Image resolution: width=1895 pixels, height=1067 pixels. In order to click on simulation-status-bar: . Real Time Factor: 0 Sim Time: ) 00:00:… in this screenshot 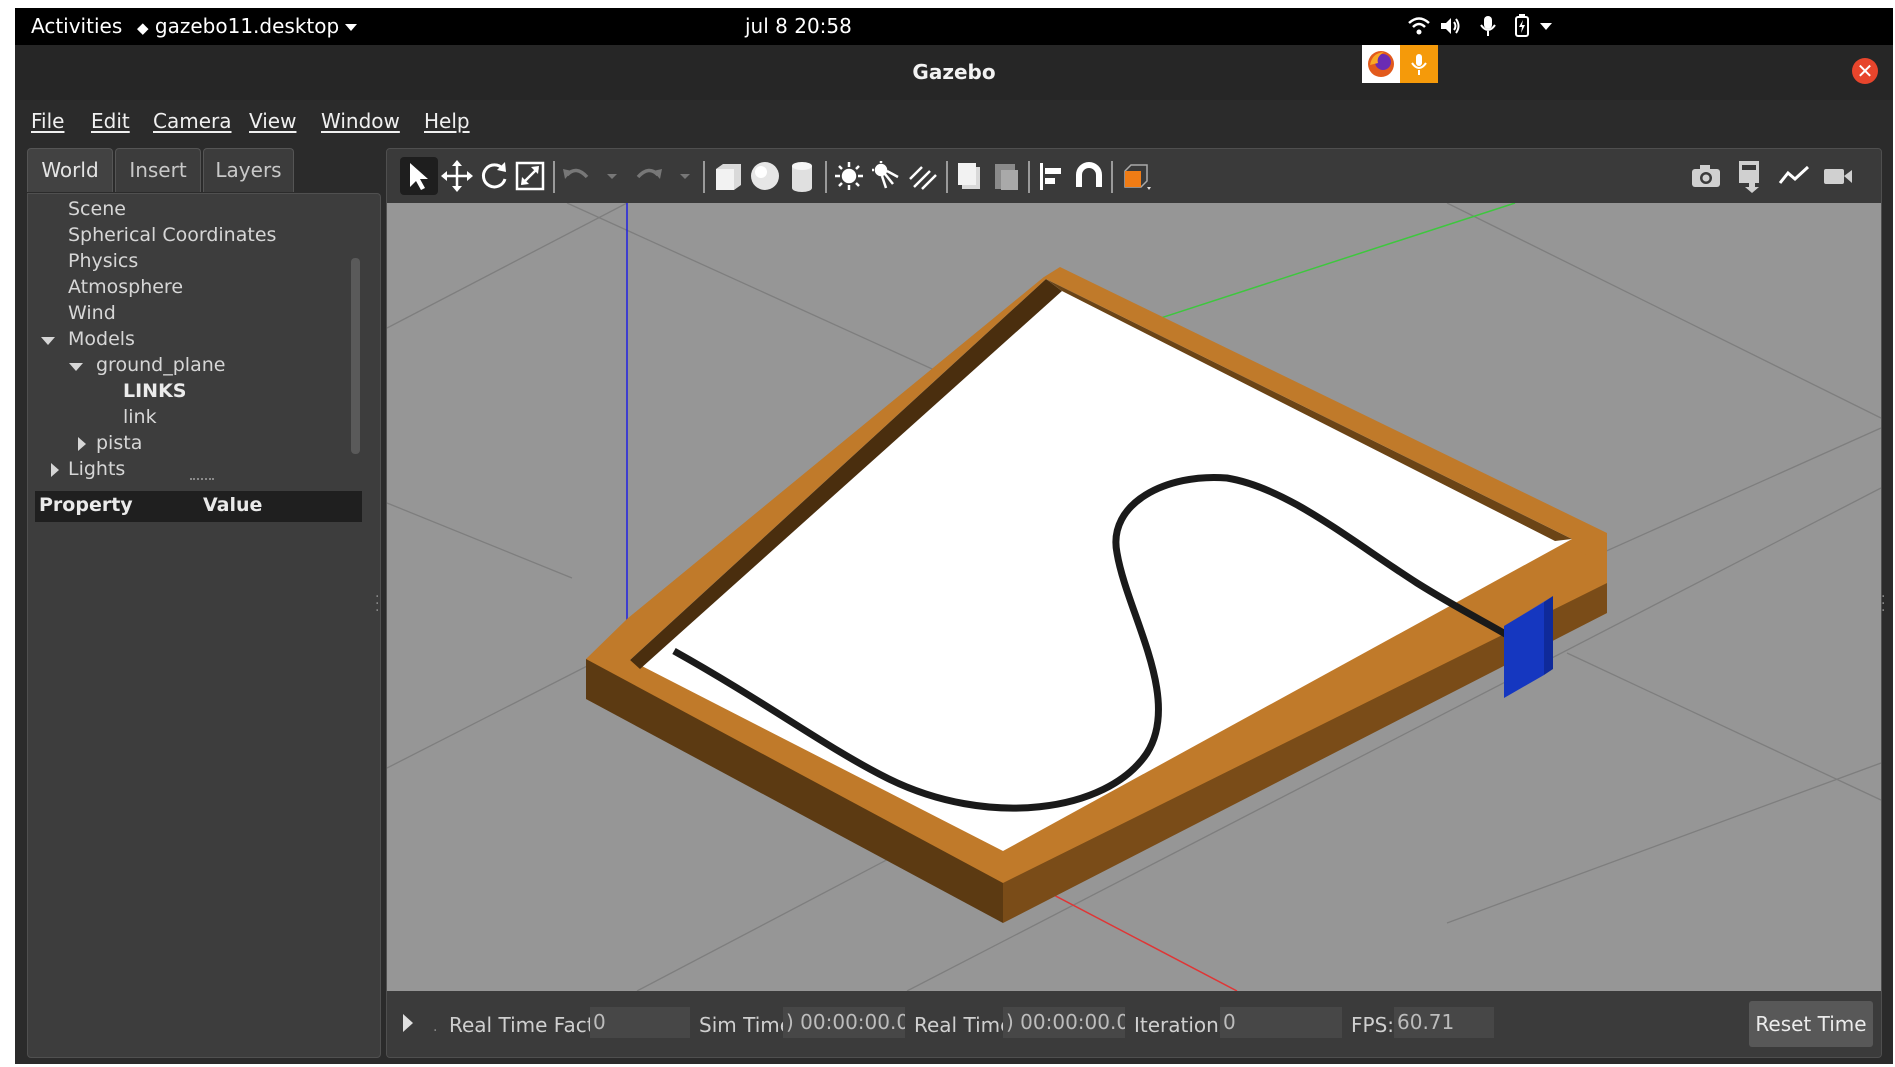, I will do `click(1134, 1024)`.